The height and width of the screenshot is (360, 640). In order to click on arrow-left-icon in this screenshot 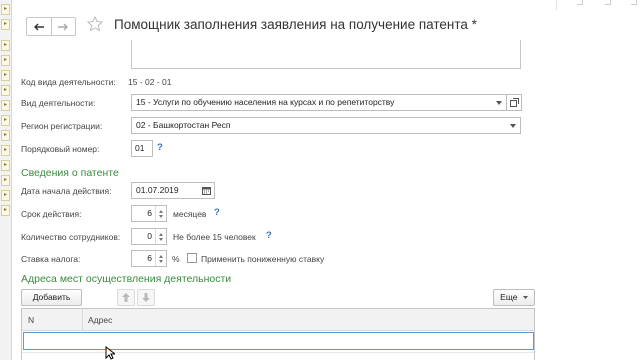, I will do `click(38, 26)`.